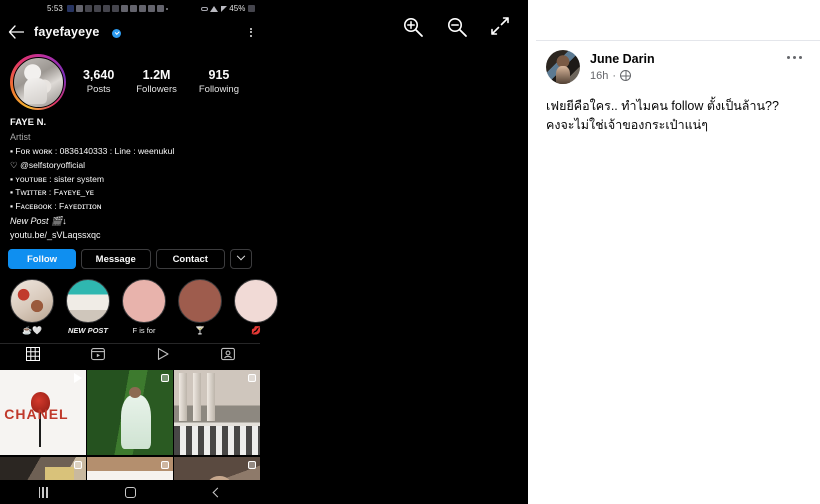  What do you see at coordinates (794, 54) in the screenshot?
I see `more-options-icon` at bounding box center [794, 54].